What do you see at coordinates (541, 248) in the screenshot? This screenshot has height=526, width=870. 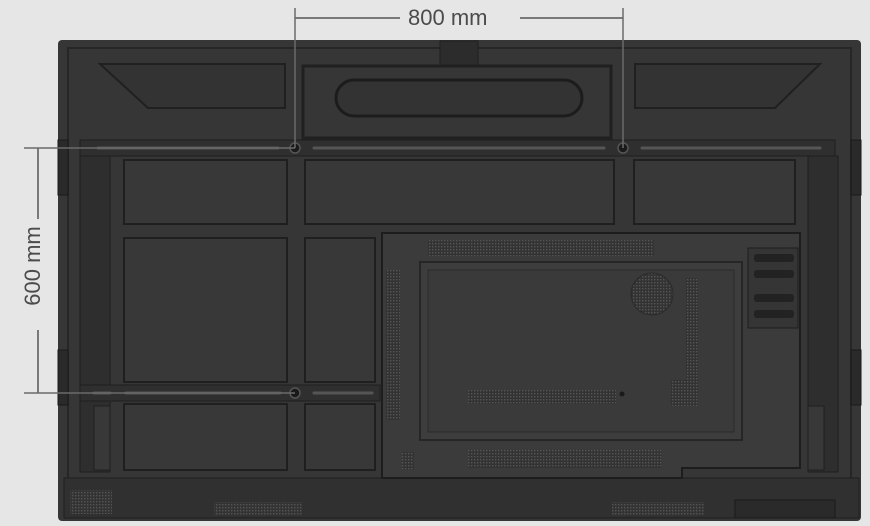 I see `module-top-vent` at bounding box center [541, 248].